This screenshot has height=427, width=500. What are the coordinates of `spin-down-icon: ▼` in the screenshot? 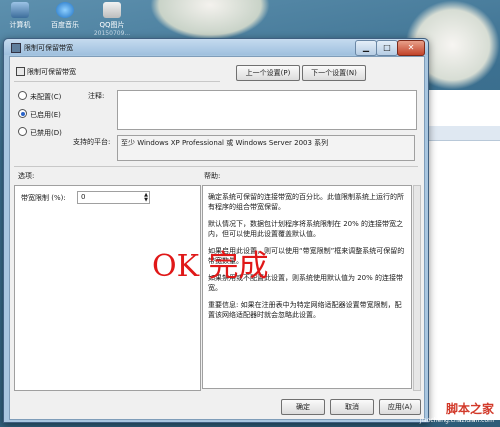 It's located at (146, 200).